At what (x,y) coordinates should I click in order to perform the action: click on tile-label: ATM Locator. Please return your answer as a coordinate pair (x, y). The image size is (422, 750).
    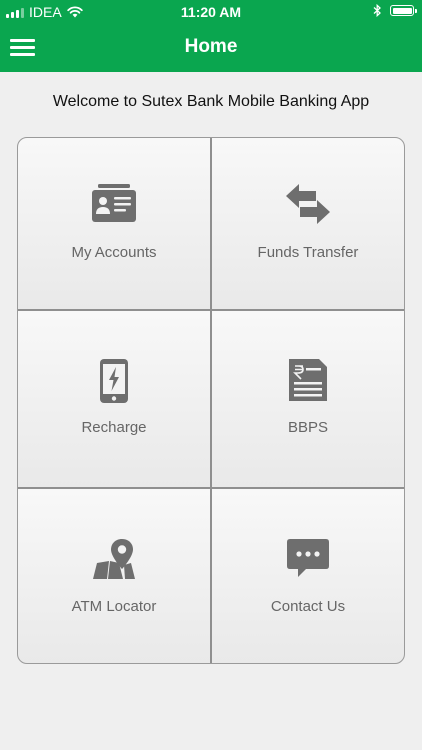
    Looking at the image, I should click on (114, 606).